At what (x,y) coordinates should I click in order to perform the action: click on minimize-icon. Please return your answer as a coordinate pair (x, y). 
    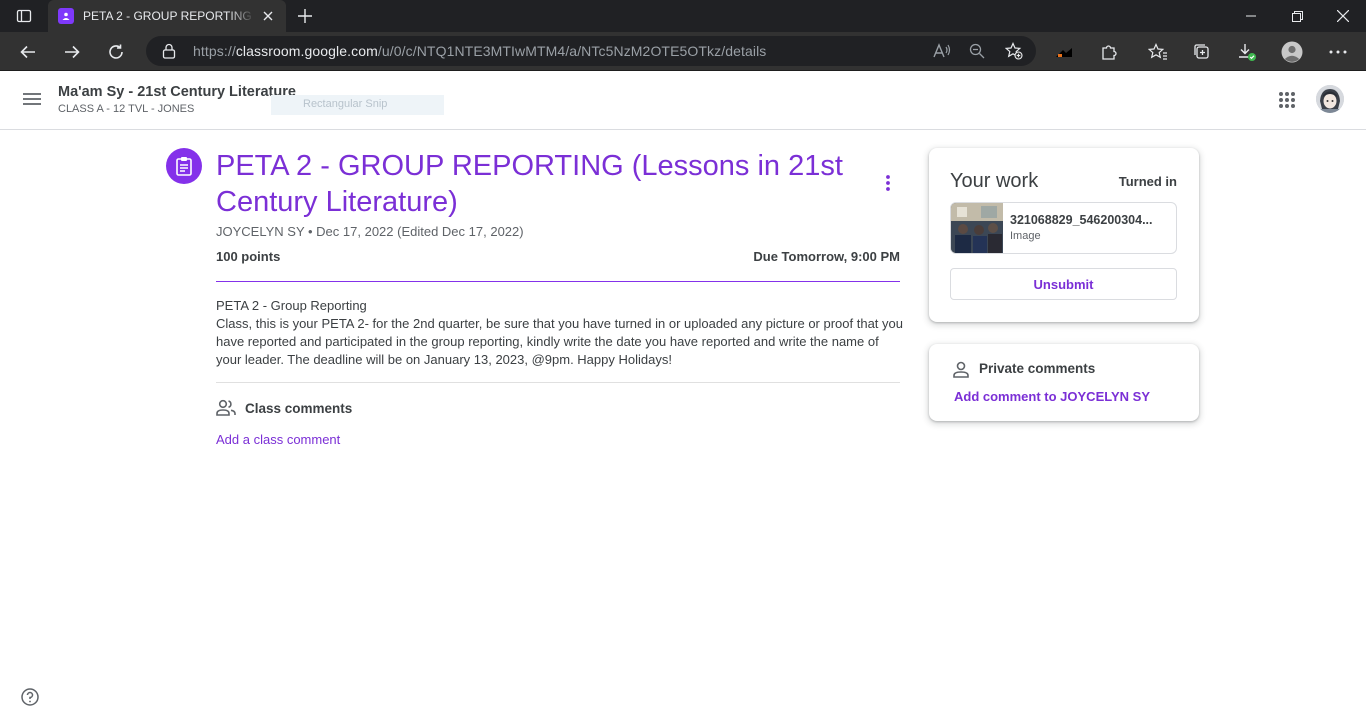
    Looking at the image, I should click on (1251, 16).